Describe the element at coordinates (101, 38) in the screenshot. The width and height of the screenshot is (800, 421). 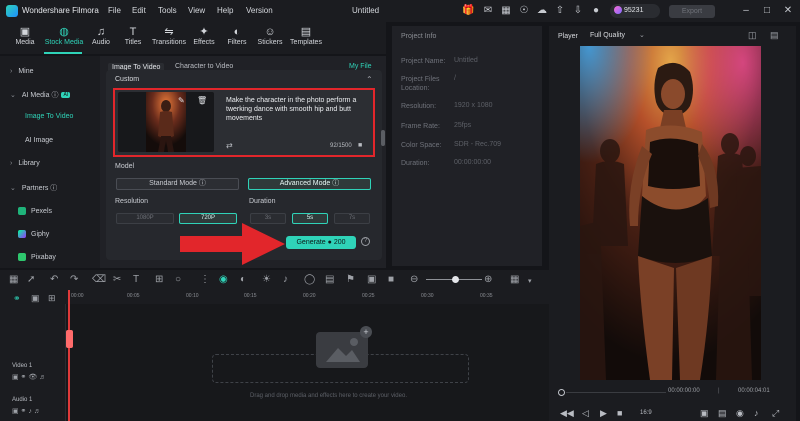
I see `tab-audio: ♫ Audio` at that location.